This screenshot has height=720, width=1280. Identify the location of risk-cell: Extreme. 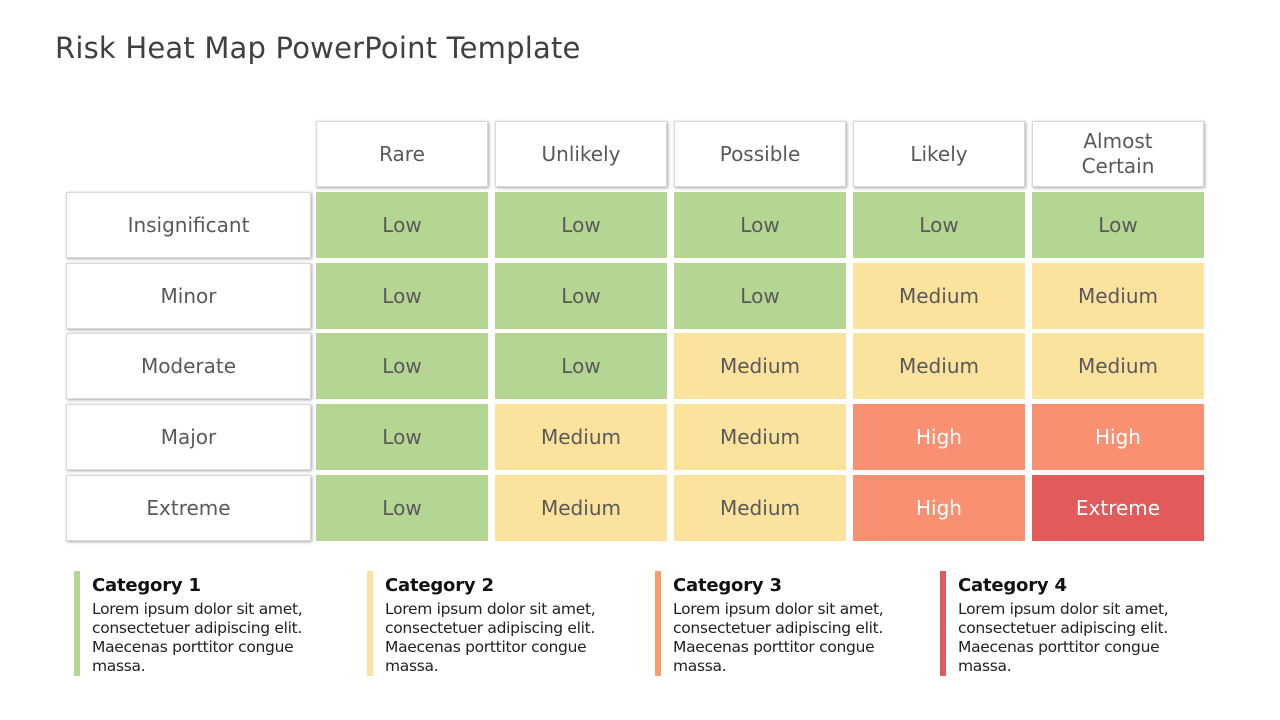
(1118, 508).